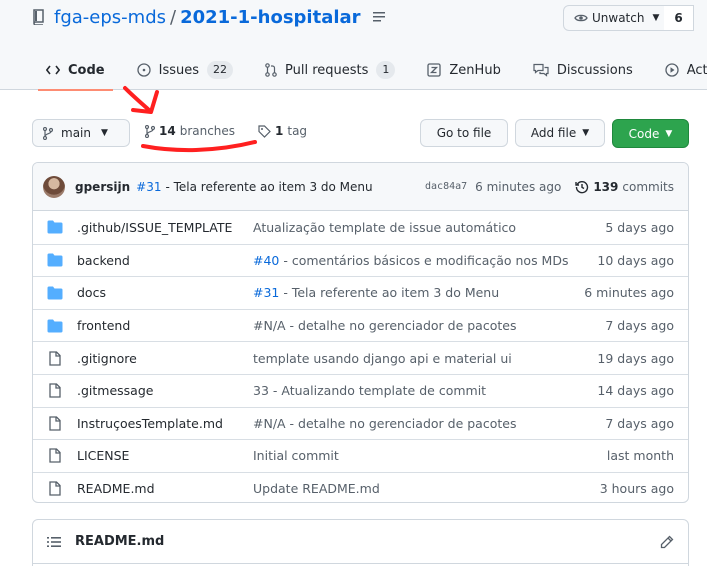  What do you see at coordinates (165, 227) in the screenshot?
I see `file-name-link: .github/ISSUE_TEMPLATE` at bounding box center [165, 227].